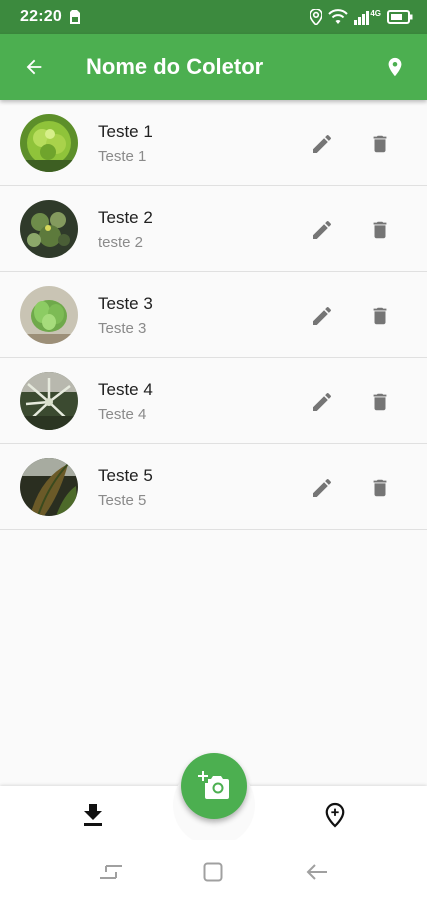  I want to click on signal-icon: 4G, so click(367, 17).